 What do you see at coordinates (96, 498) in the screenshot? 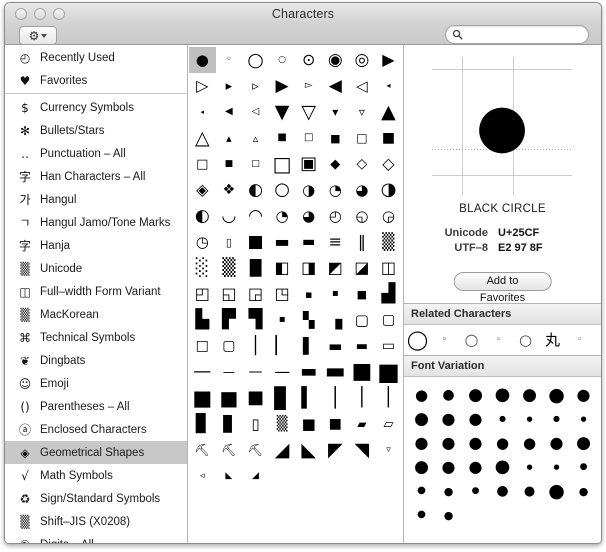
I see `sidebar-item-sign-standard-symbols: ♻ Sign/Standard Symbols` at bounding box center [96, 498].